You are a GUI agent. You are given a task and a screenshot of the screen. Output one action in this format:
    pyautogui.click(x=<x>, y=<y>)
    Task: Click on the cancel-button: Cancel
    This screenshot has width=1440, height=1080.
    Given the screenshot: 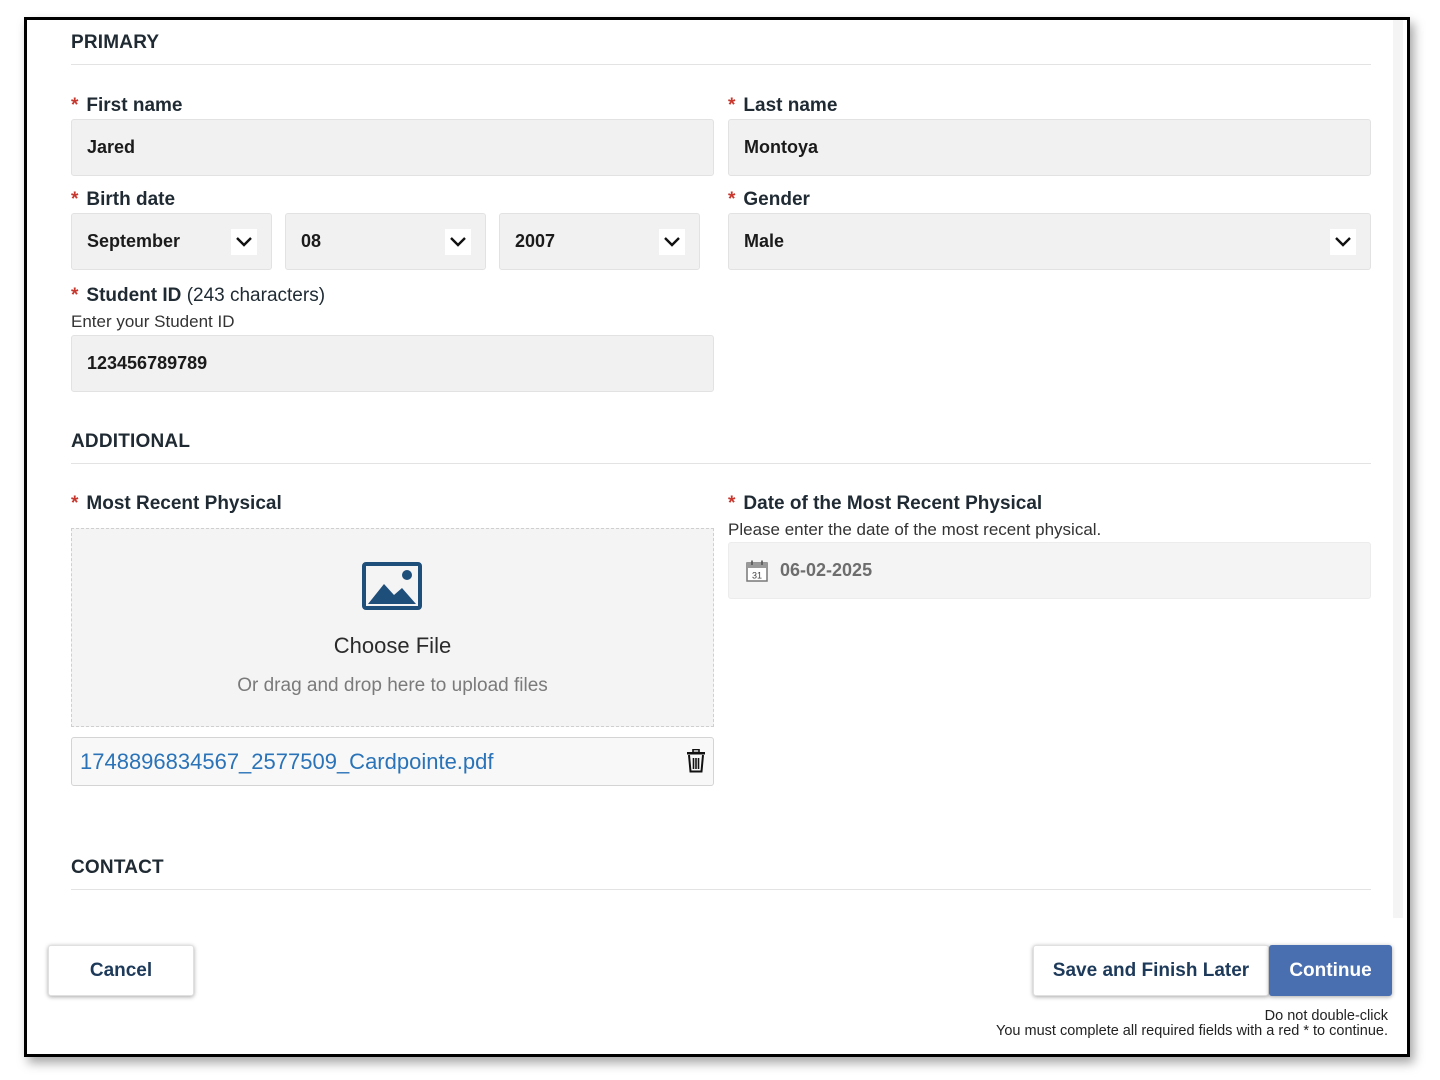 What is the action you would take?
    pyautogui.click(x=121, y=970)
    